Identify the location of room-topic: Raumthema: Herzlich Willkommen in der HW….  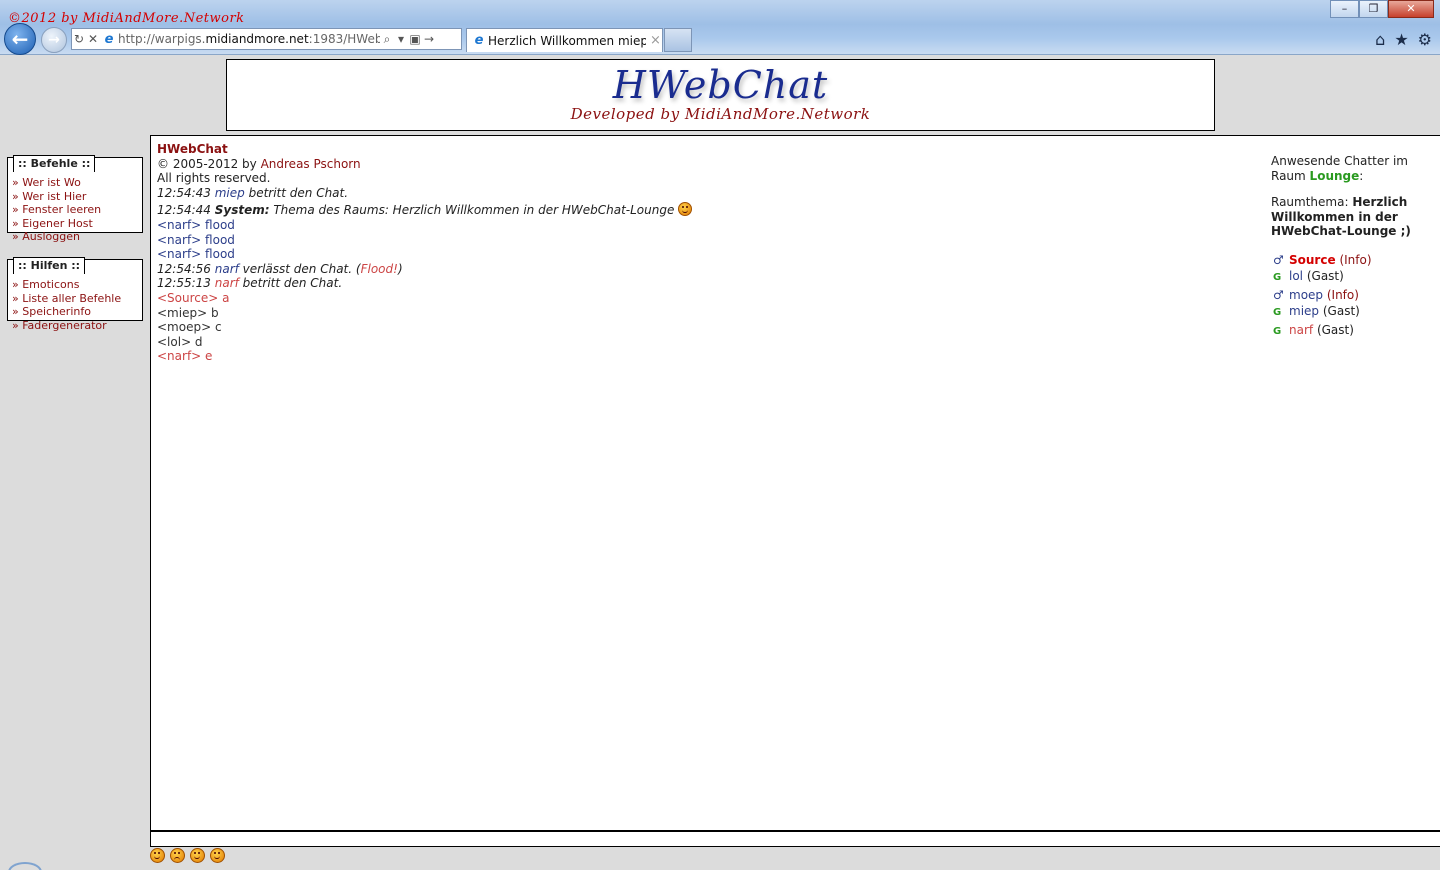
(1352, 217).